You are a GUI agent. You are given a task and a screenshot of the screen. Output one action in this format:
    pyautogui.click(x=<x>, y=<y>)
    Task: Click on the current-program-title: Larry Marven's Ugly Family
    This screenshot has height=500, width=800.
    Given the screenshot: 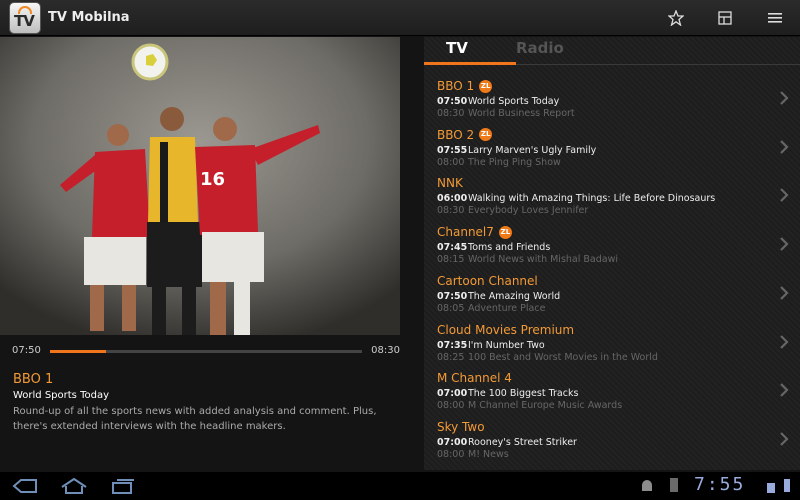 What is the action you would take?
    pyautogui.click(x=532, y=150)
    